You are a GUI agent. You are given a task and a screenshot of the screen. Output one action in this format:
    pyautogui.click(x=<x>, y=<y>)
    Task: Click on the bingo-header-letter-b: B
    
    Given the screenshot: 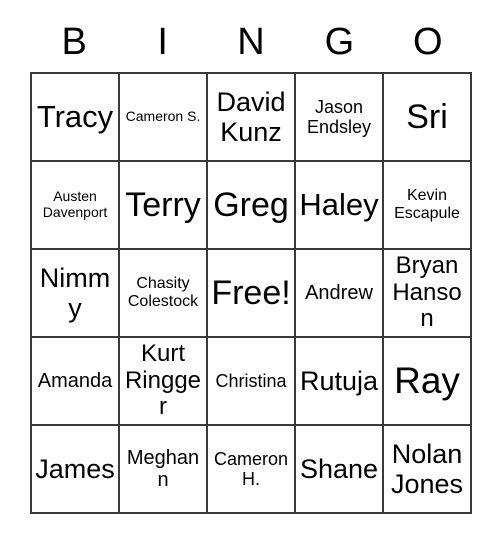 What is the action you would take?
    pyautogui.click(x=74, y=42)
    